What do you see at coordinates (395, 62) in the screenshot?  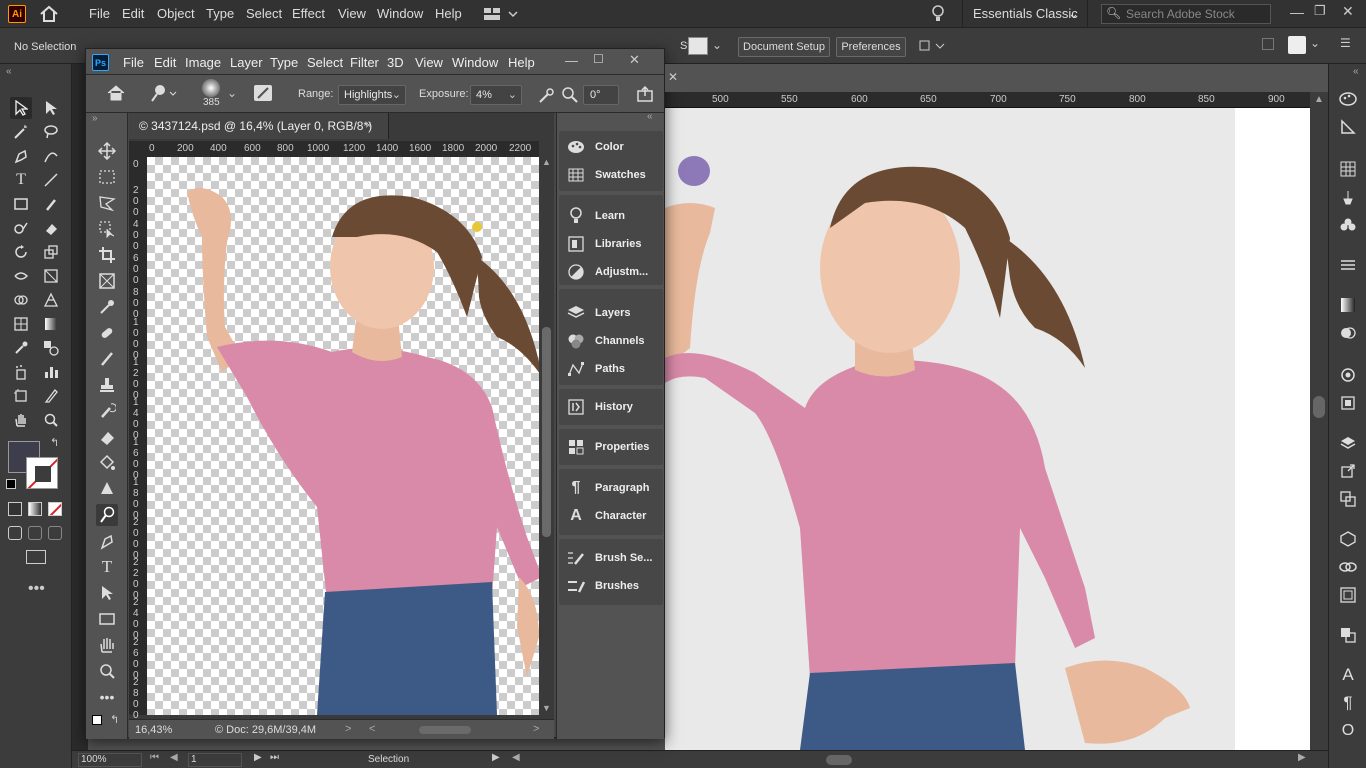 I see `ps-menu-3d: 3D` at bounding box center [395, 62].